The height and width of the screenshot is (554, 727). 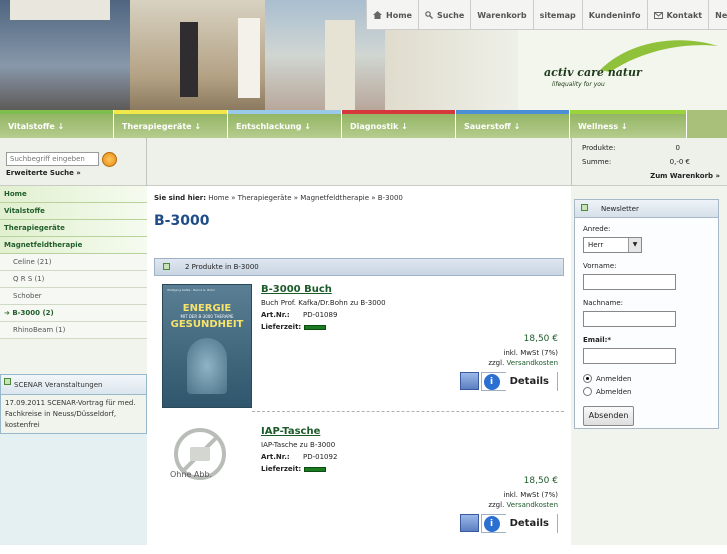 What do you see at coordinates (73, 279) in the screenshot?
I see `sidebar-subitem-qrs: Q R S (1)` at bounding box center [73, 279].